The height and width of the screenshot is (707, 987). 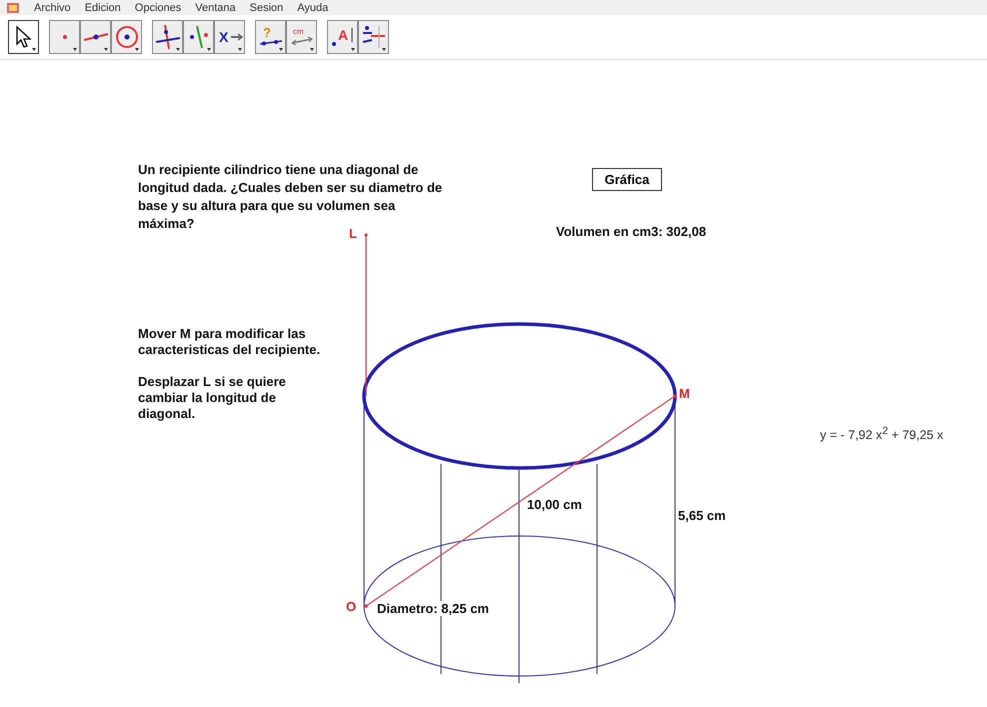 What do you see at coordinates (52, 8) in the screenshot?
I see `menu-item: Archivo` at bounding box center [52, 8].